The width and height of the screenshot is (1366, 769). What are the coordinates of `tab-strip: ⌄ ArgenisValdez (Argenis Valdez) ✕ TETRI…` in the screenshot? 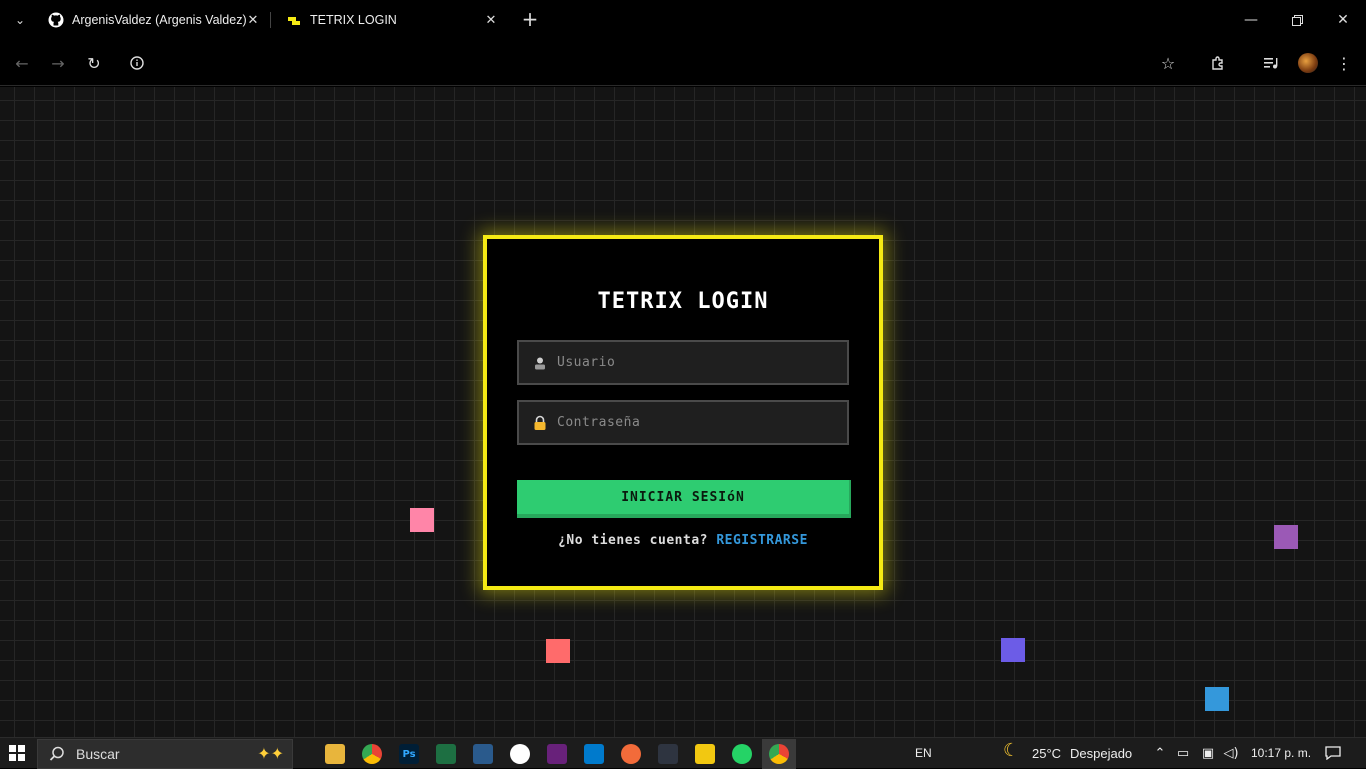 It's located at (683, 20).